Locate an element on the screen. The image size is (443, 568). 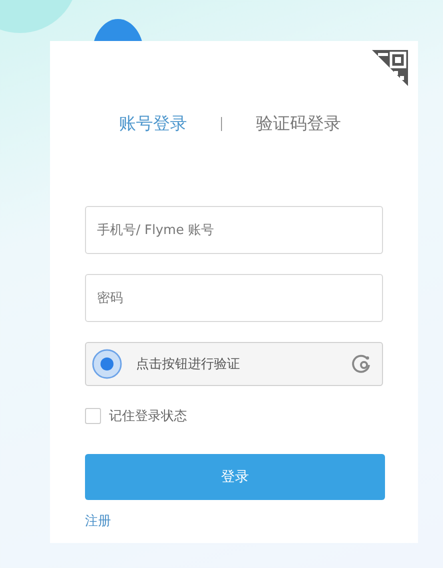
login-button: 登录 is located at coordinates (235, 477).